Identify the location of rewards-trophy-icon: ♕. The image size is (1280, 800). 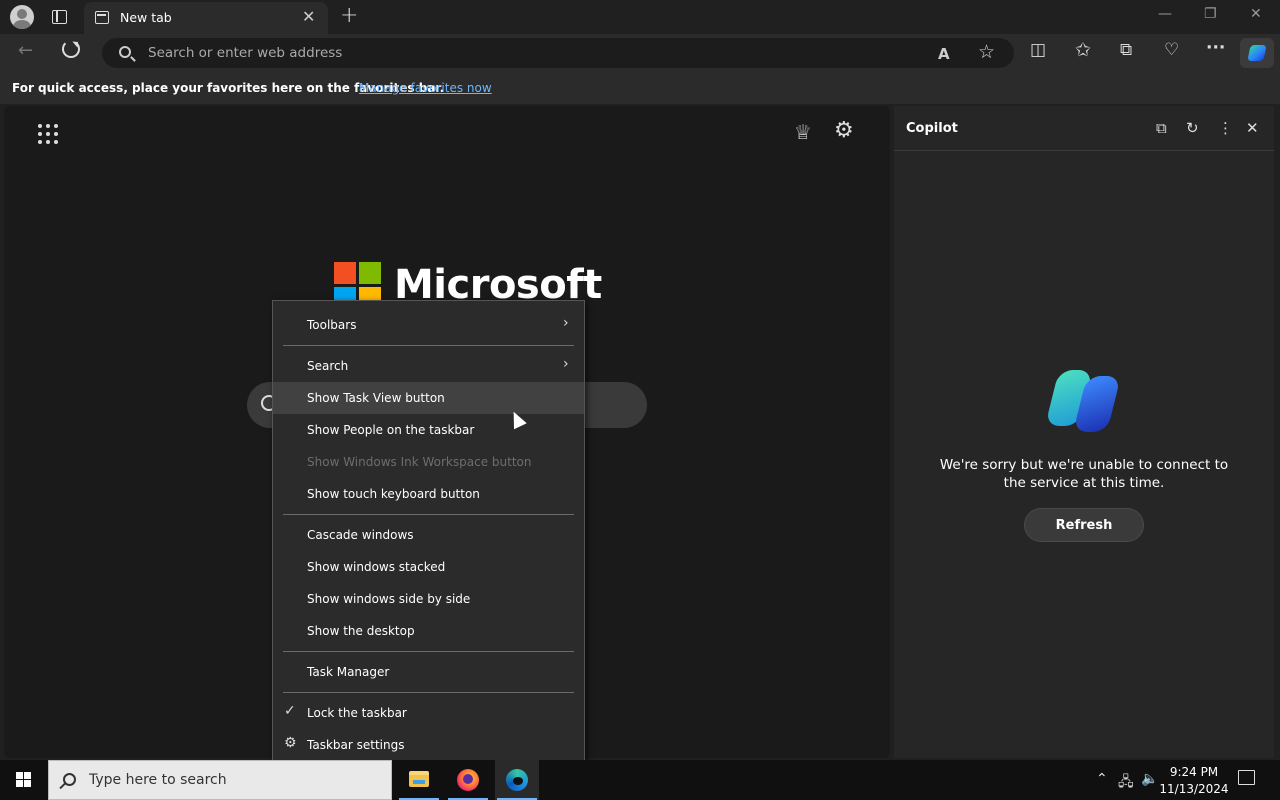
(803, 132).